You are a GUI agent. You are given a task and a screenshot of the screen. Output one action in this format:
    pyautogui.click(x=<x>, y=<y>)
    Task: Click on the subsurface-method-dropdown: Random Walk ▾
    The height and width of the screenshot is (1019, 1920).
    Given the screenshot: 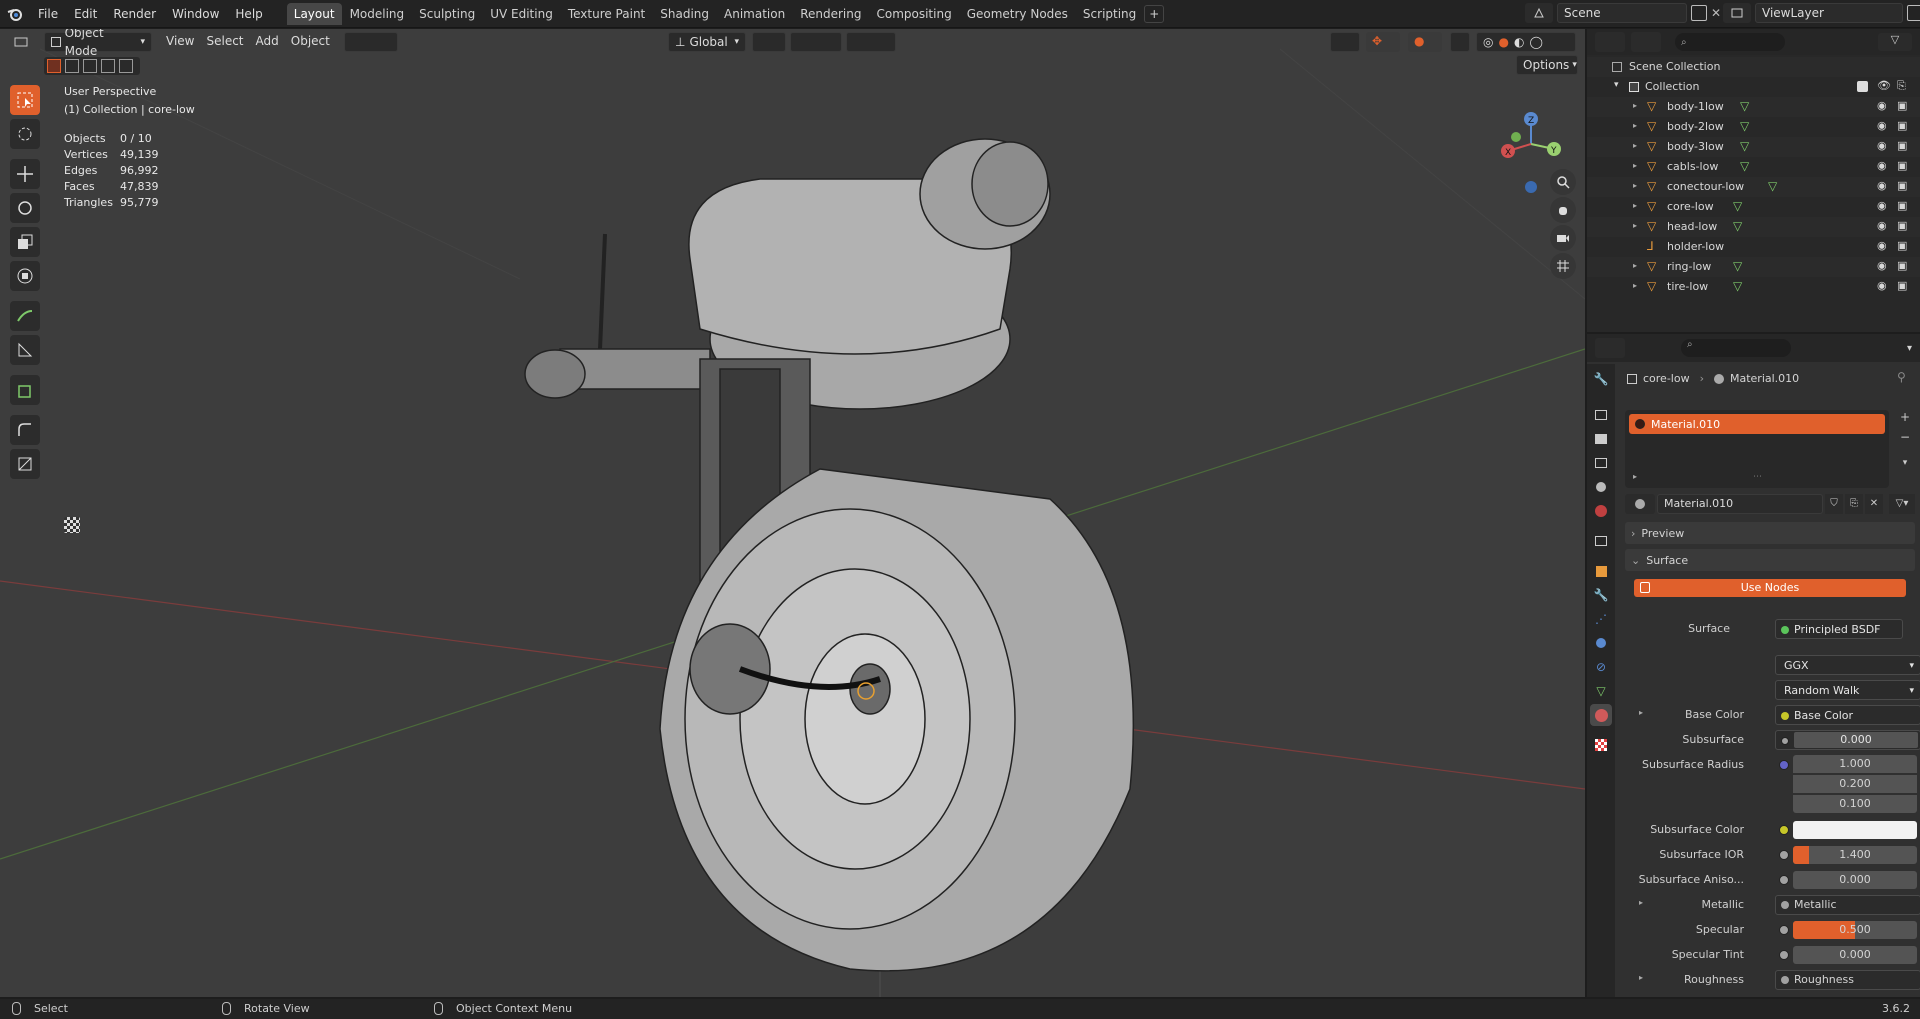 What is the action you would take?
    pyautogui.click(x=1847, y=690)
    